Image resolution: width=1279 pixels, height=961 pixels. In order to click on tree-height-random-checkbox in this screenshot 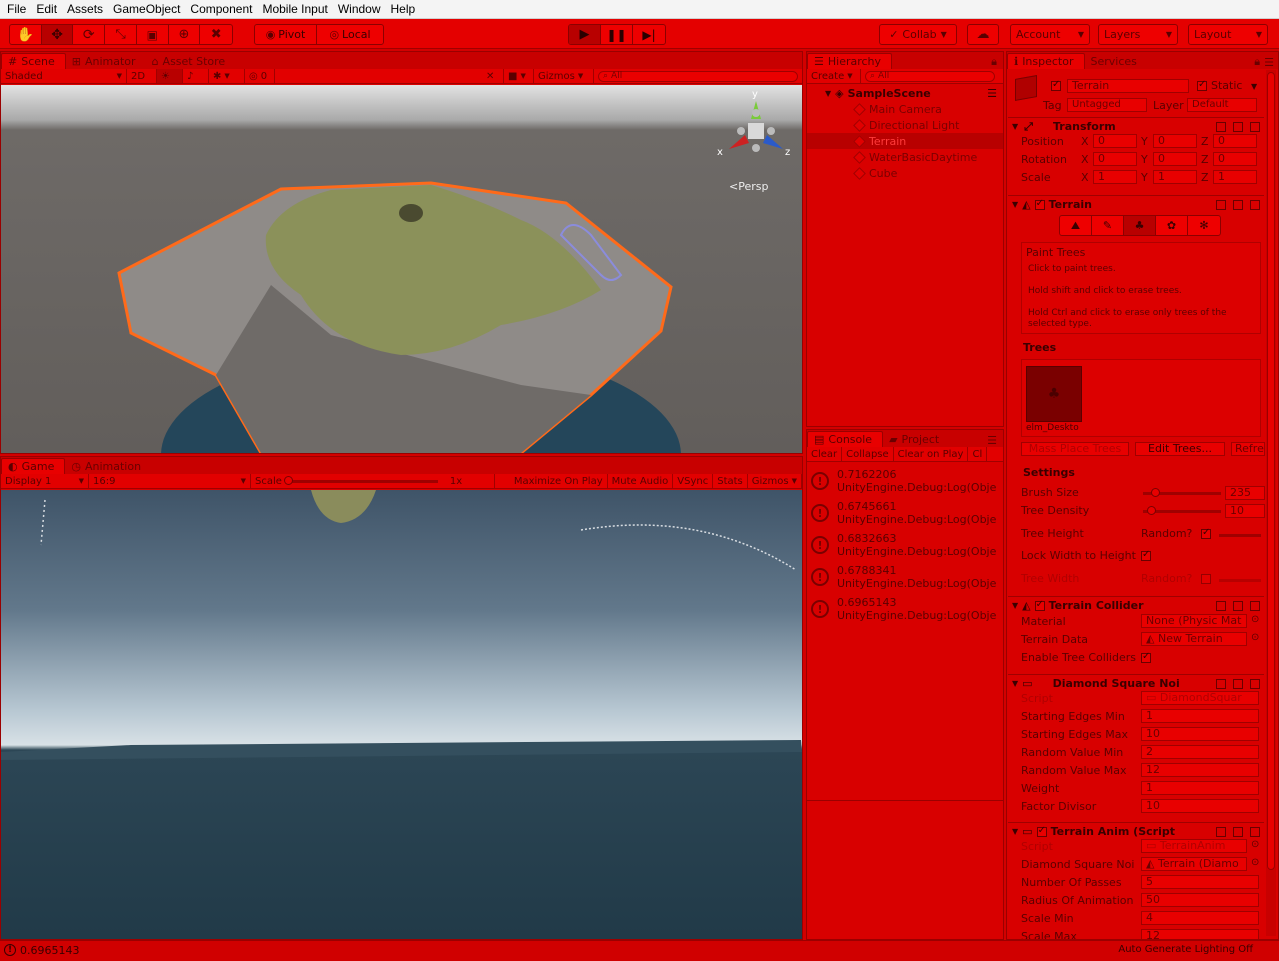, I will do `click(1206, 533)`.